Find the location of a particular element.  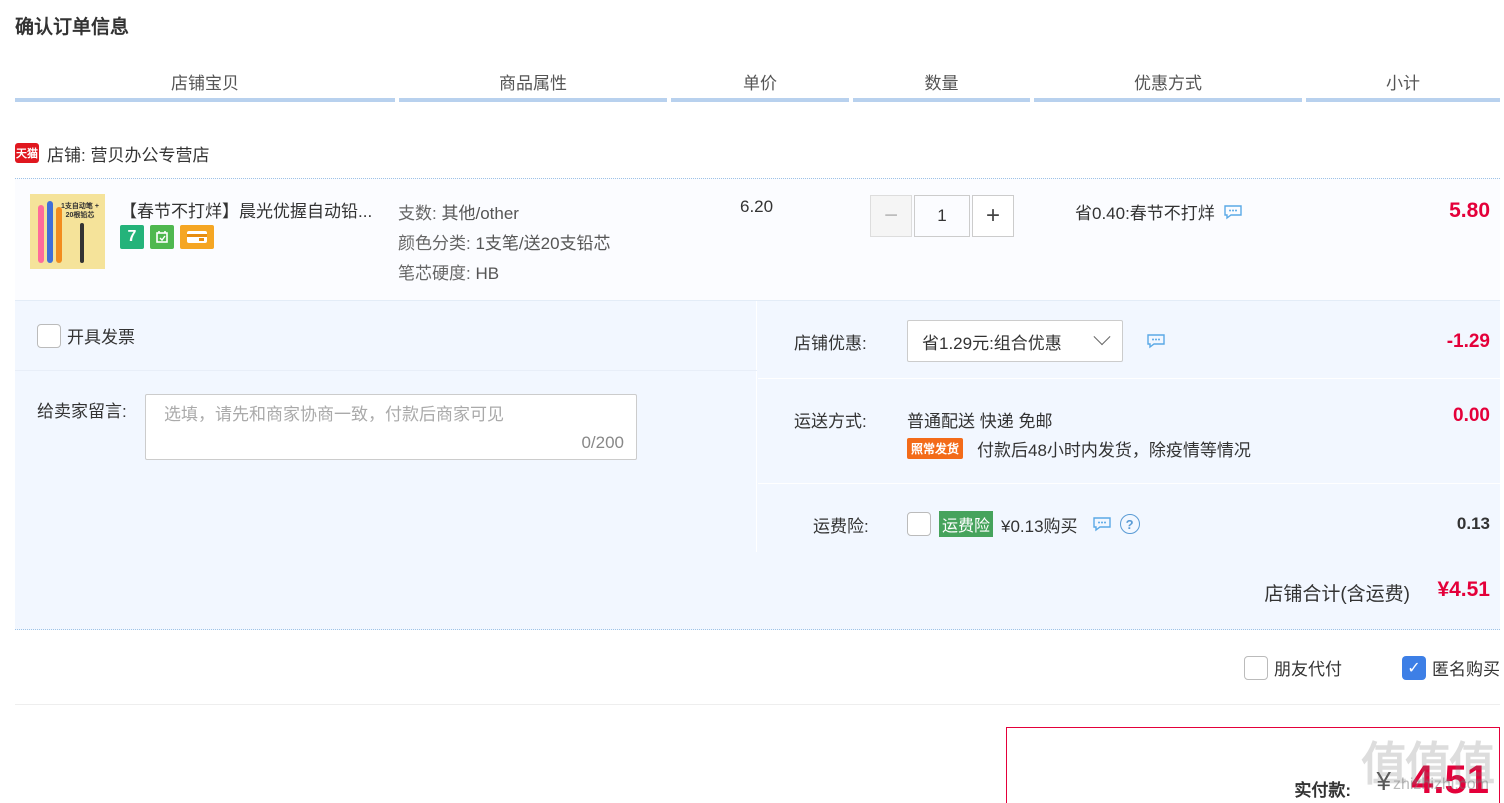

shop-total-bar: 店铺合计(含运费) ¥4.51 is located at coordinates (757, 591).